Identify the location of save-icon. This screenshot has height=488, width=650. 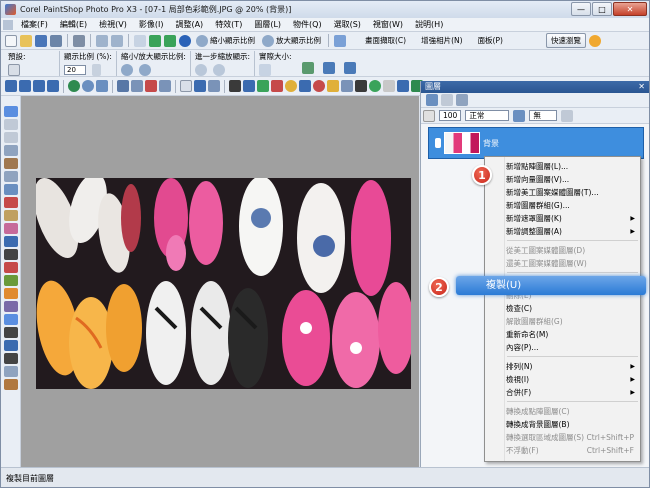
(41, 40).